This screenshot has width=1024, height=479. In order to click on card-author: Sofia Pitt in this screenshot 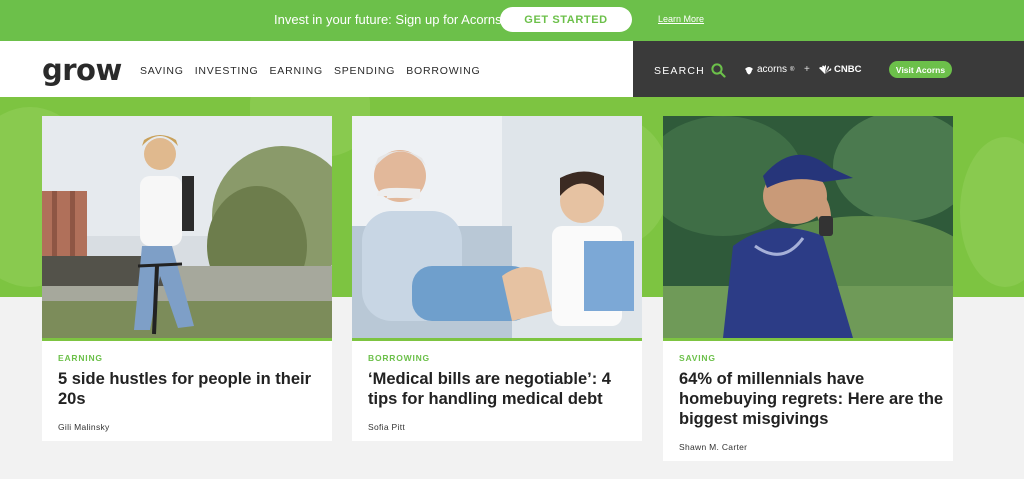, I will do `click(387, 427)`.